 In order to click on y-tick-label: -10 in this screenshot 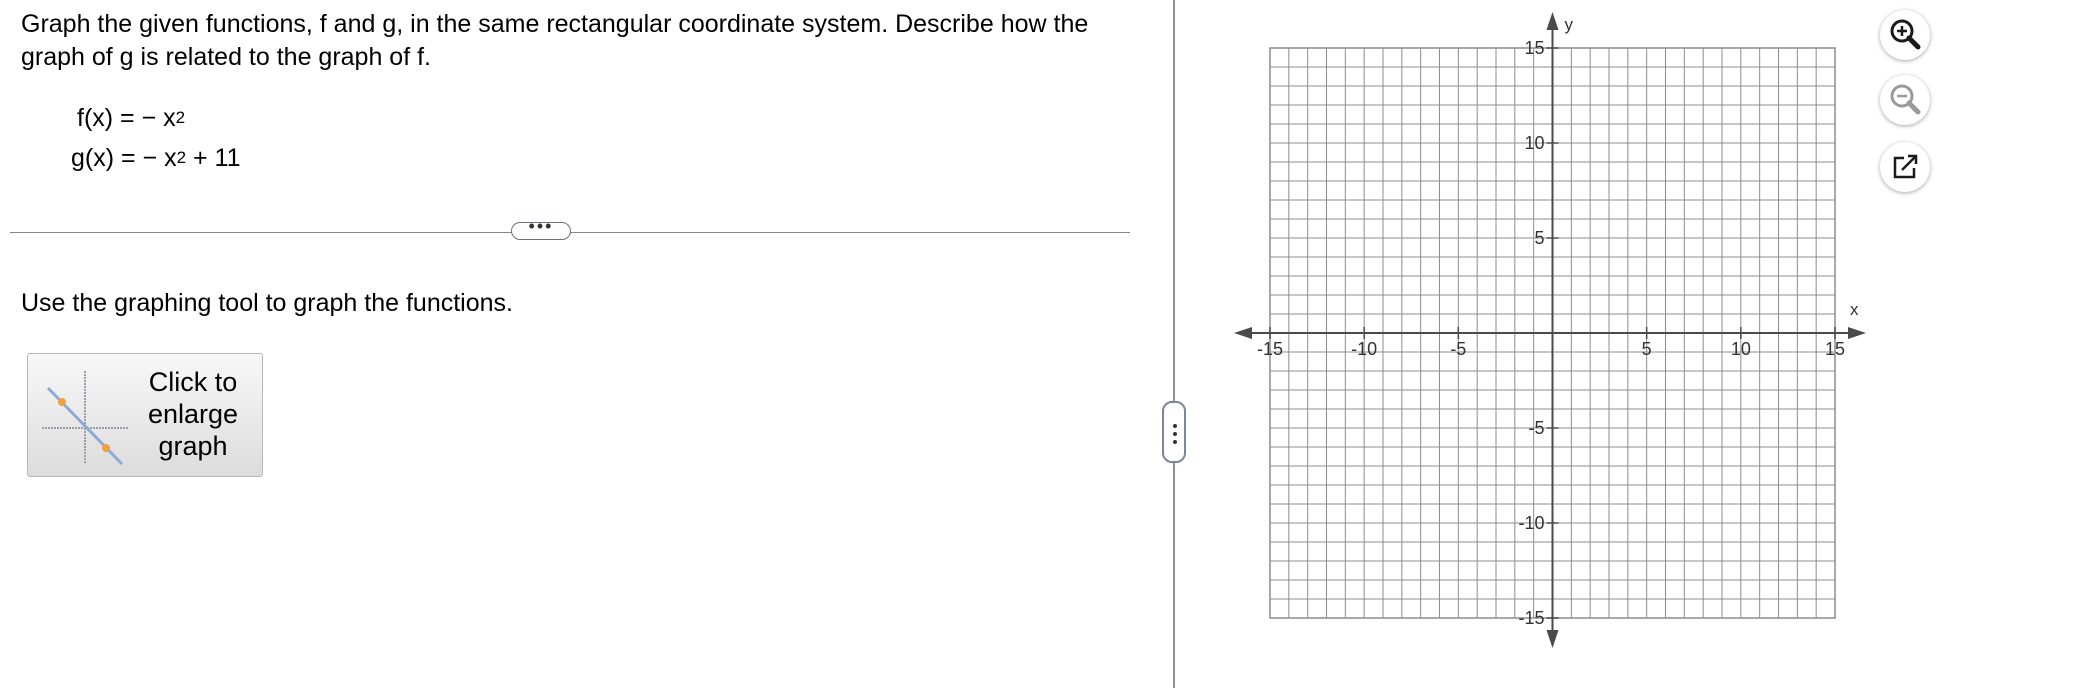, I will do `click(1531, 523)`.